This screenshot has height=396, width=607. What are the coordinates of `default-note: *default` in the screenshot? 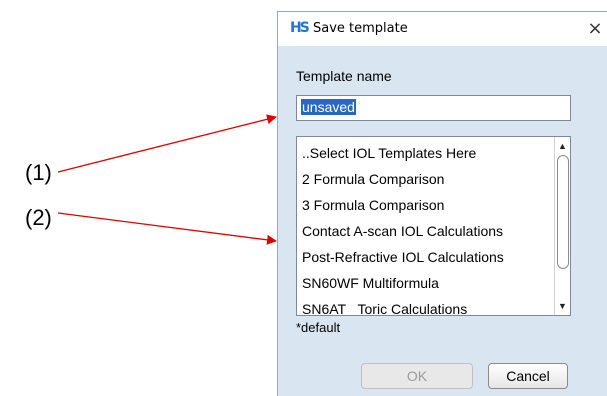 It's located at (318, 327).